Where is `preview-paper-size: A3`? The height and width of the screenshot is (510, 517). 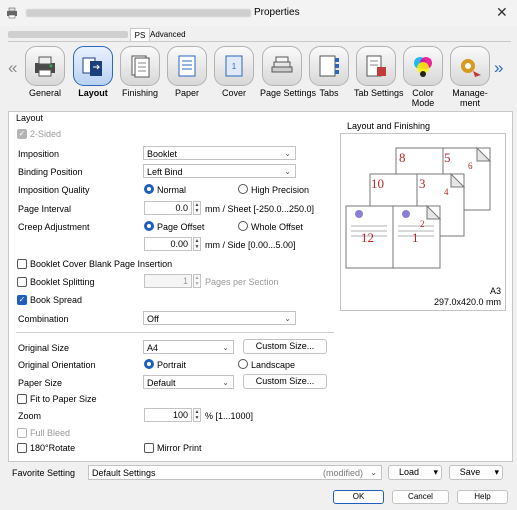 preview-paper-size: A3 is located at coordinates (495, 291).